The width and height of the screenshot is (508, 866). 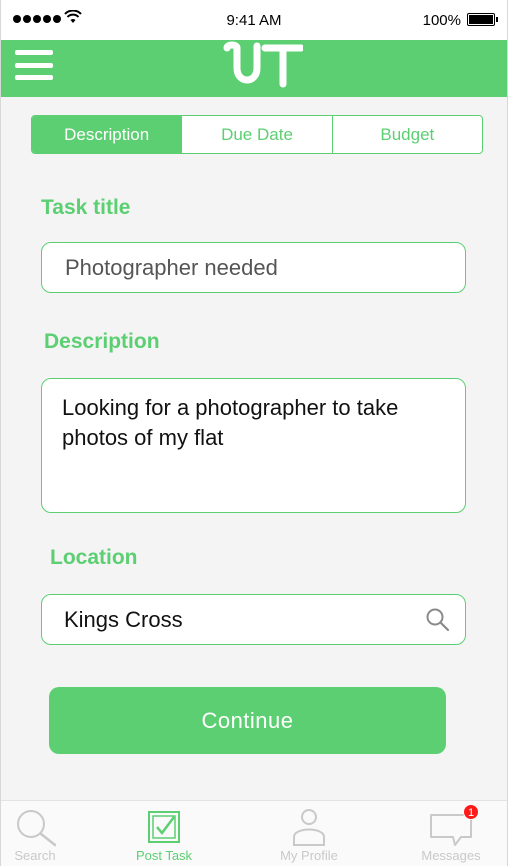 I want to click on battery-icon, so click(x=482, y=19).